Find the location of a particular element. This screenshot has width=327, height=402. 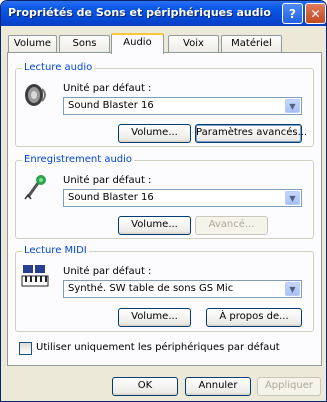

recording-device-value: Sound Blaster 16 is located at coordinates (111, 197).